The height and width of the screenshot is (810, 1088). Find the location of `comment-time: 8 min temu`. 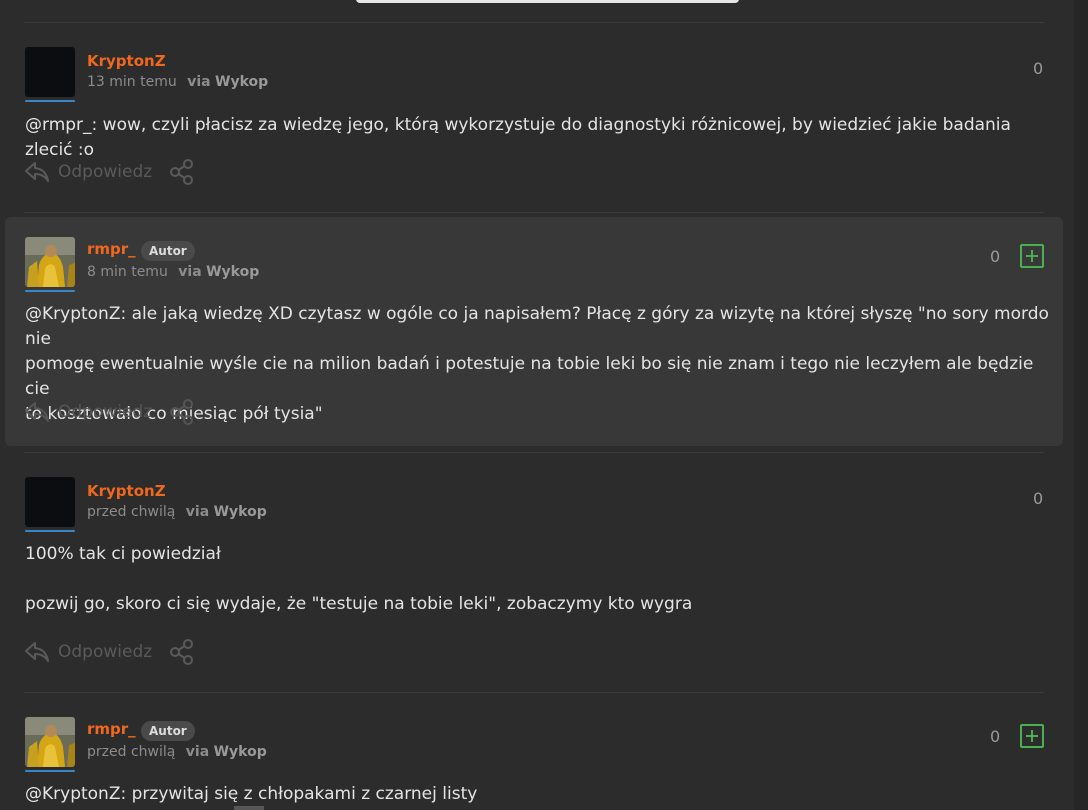

comment-time: 8 min temu is located at coordinates (127, 272).